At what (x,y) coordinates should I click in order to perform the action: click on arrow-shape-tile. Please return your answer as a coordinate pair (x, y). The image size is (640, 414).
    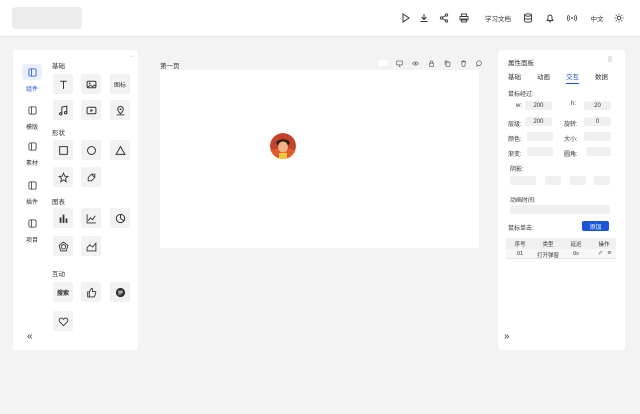
    Looking at the image, I should click on (91, 177).